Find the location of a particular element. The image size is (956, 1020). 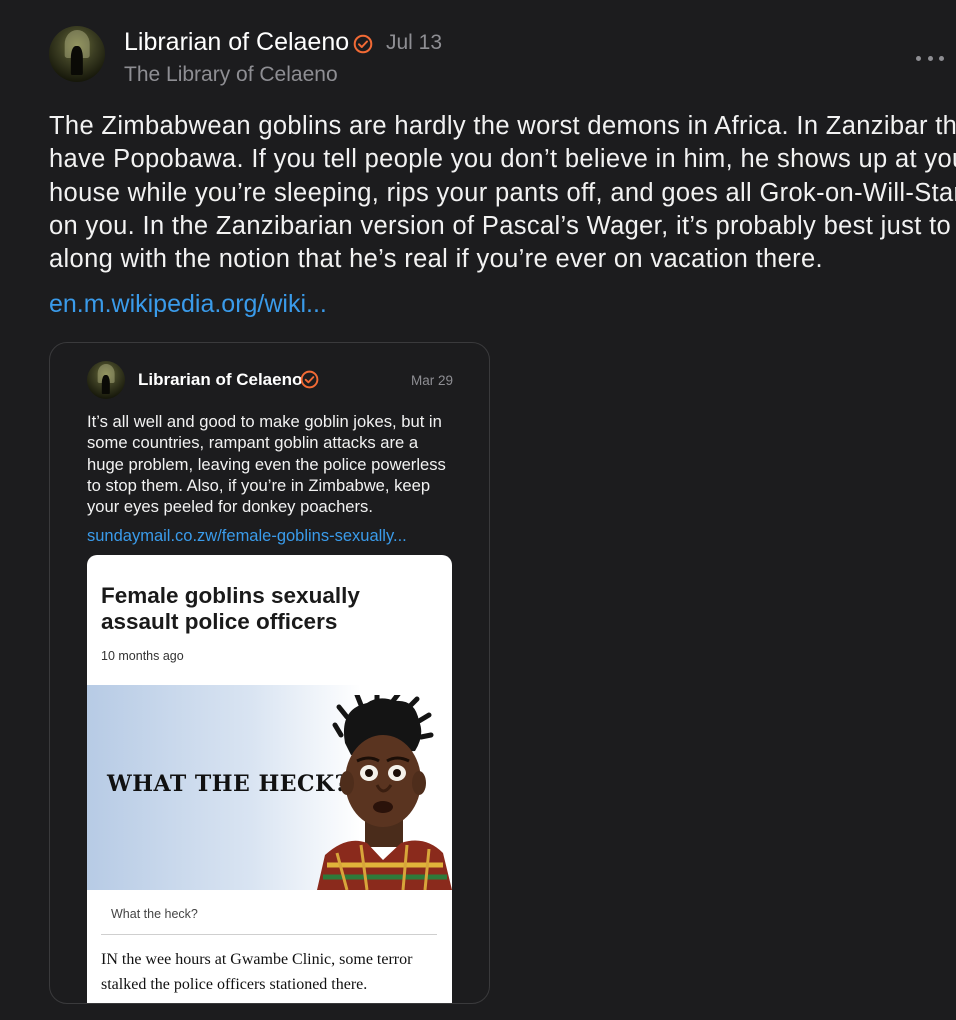

article-image: WHAT THE HECK? is located at coordinates (269, 787).